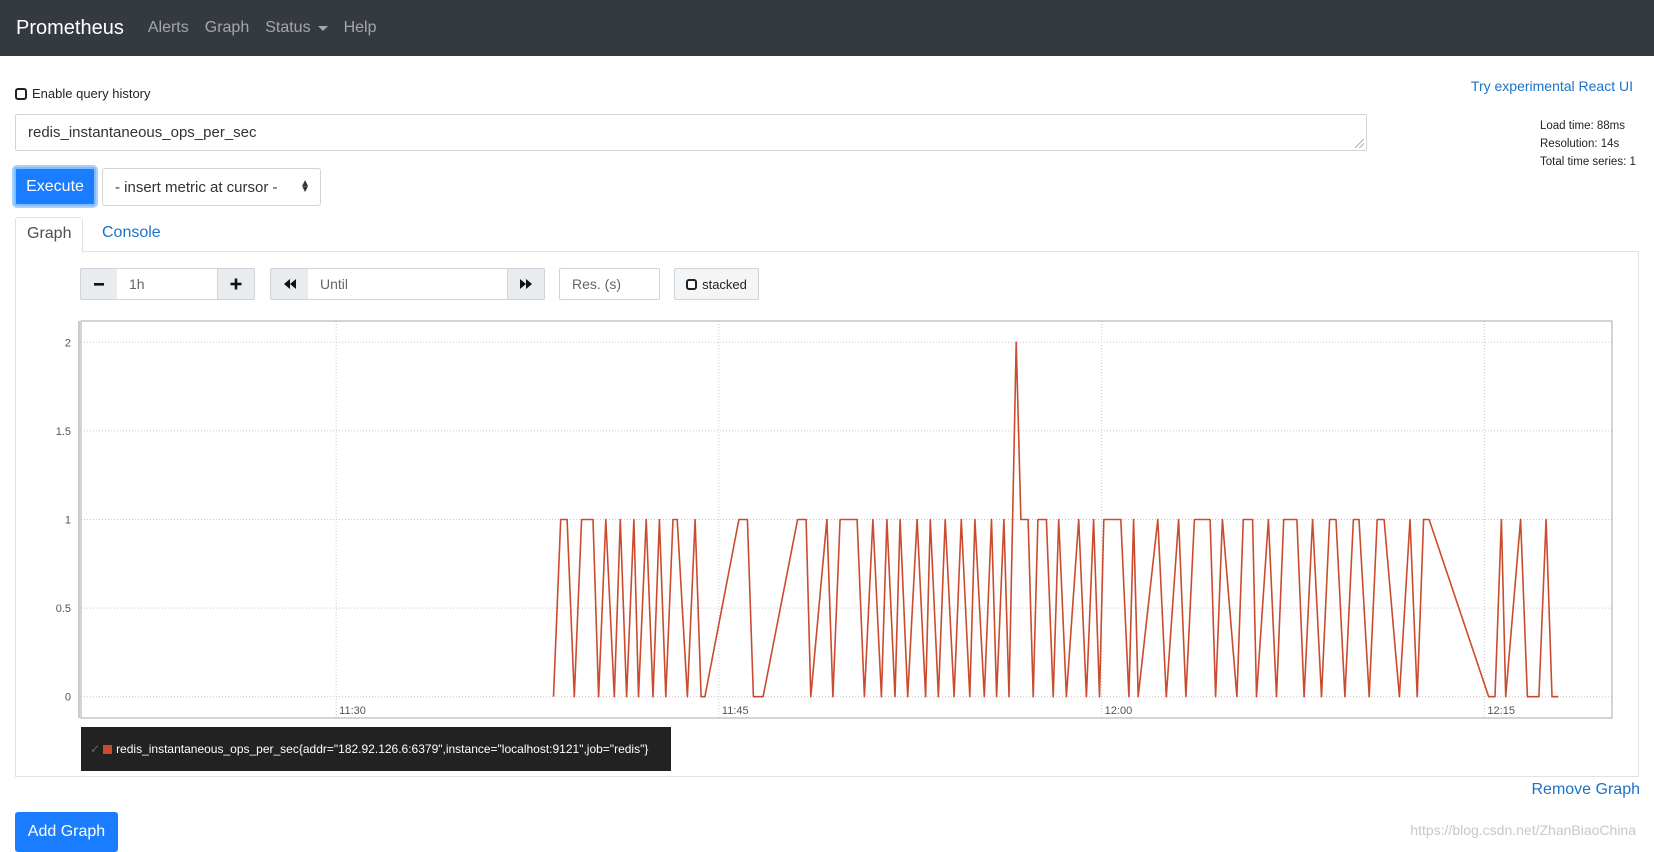  Describe the element at coordinates (1359, 143) in the screenshot. I see `resize-grip-icon` at that location.